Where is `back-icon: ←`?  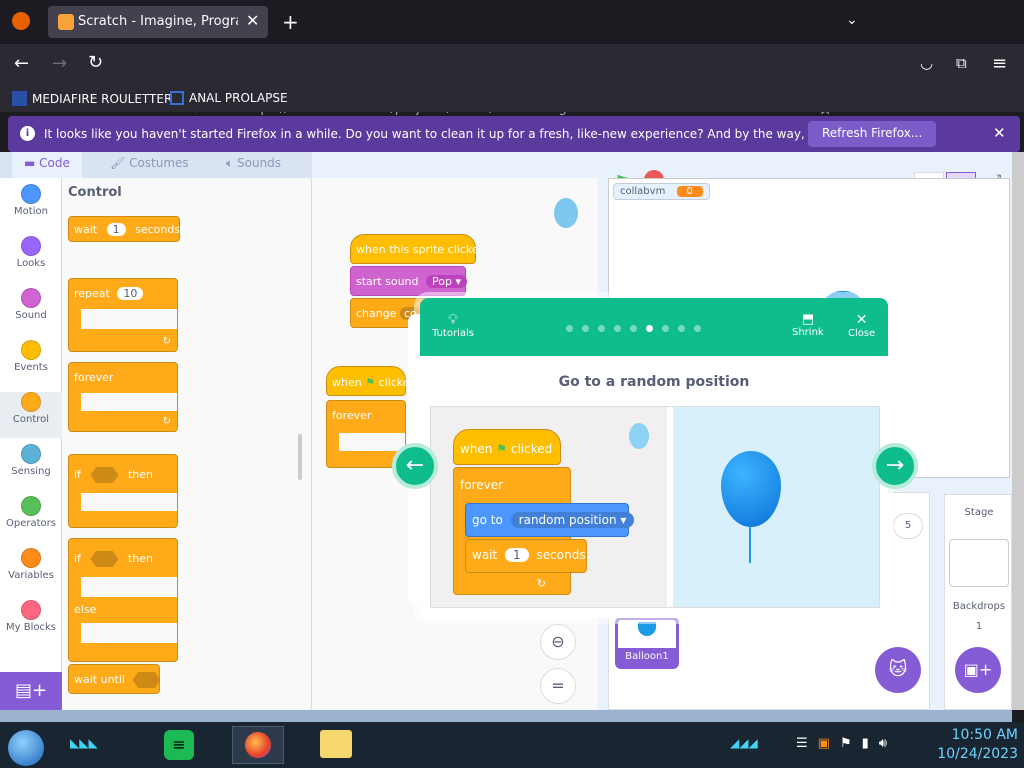
back-icon: ← is located at coordinates (21, 63).